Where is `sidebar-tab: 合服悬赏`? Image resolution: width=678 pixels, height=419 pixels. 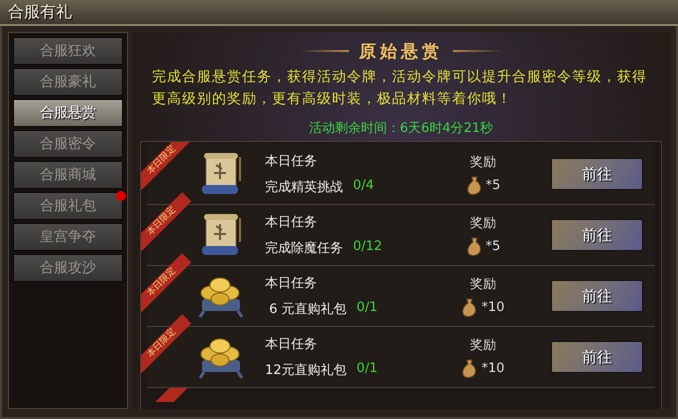 sidebar-tab: 合服悬赏 is located at coordinates (68, 113).